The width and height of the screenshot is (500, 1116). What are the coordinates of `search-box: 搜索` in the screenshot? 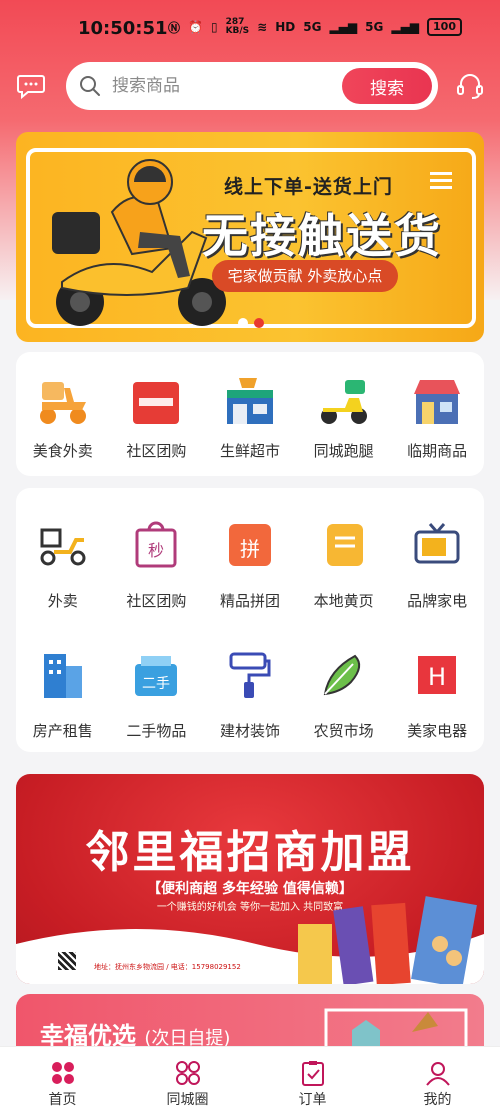 It's located at (252, 86).